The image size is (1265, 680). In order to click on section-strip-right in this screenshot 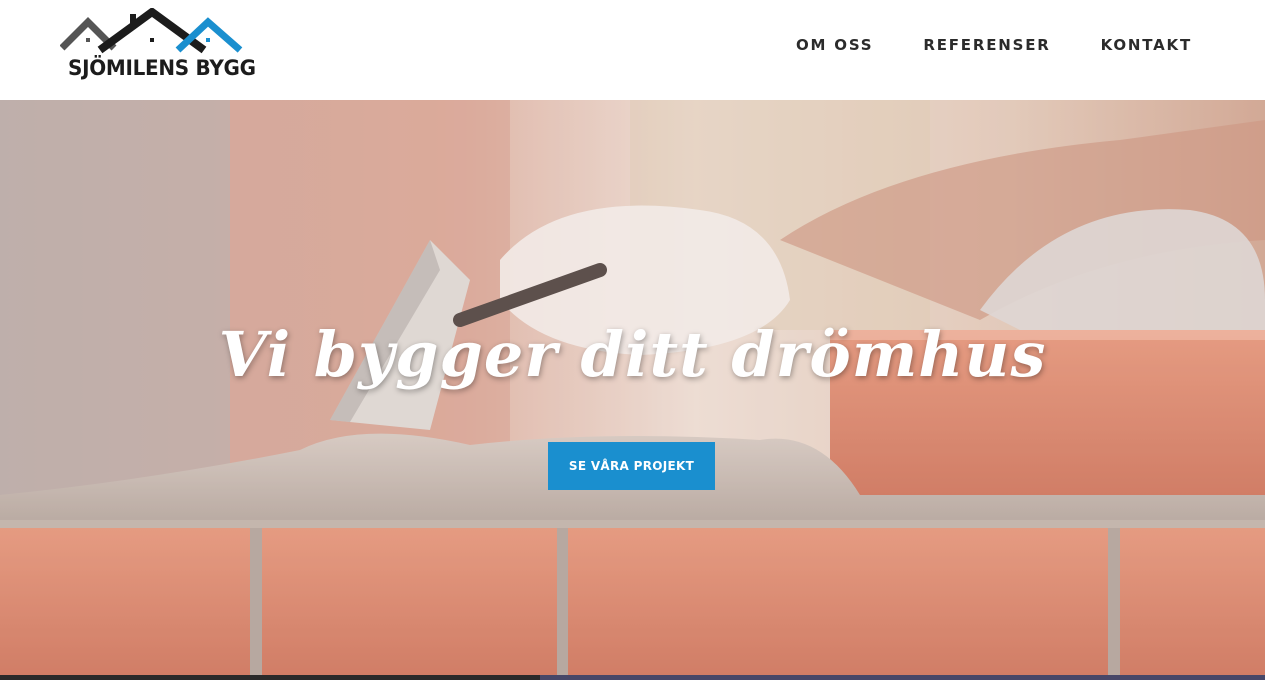, I will do `click(902, 677)`.